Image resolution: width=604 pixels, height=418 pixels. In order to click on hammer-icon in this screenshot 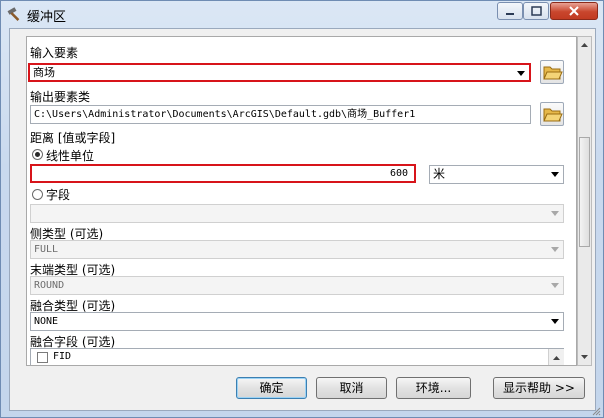, I will do `click(13, 14)`.